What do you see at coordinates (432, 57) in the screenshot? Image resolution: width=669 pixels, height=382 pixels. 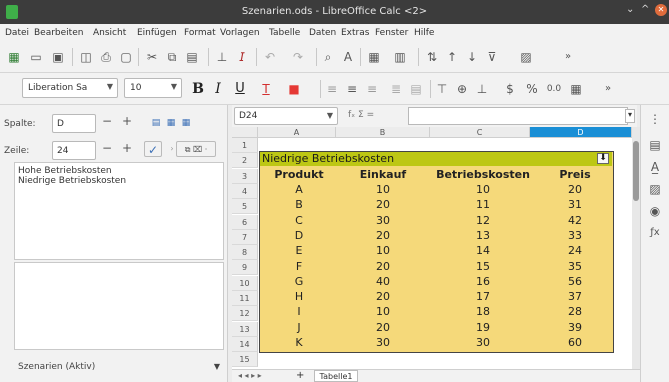 I see `sort-icon: ⇅` at bounding box center [432, 57].